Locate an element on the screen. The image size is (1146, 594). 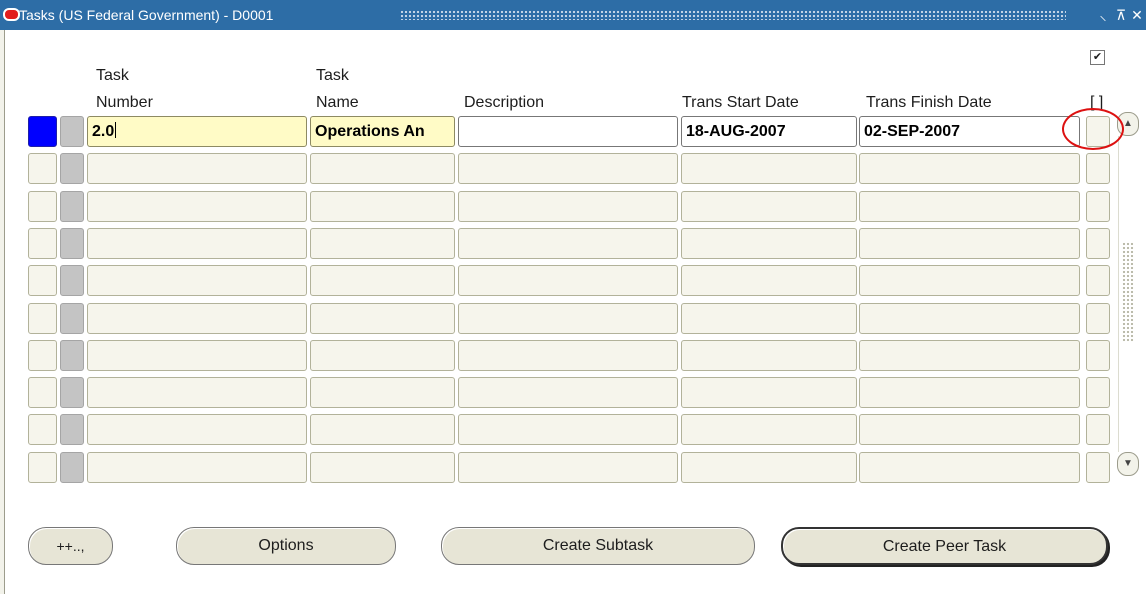
text-cursor is located at coordinates (116, 130).